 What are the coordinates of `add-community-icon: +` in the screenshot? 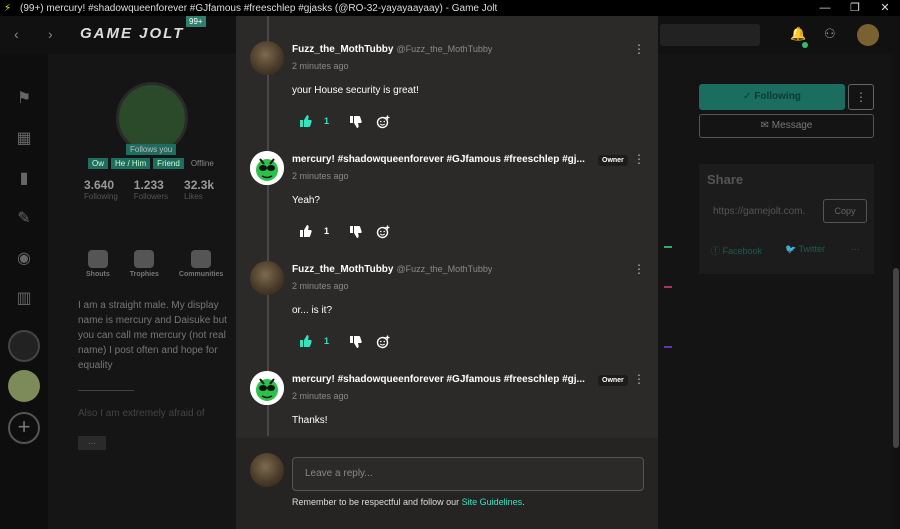 It's located at (24, 428).